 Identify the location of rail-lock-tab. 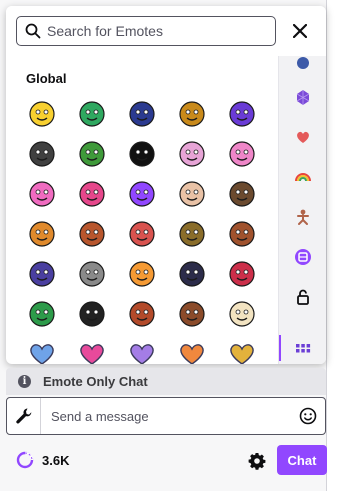
(302, 297).